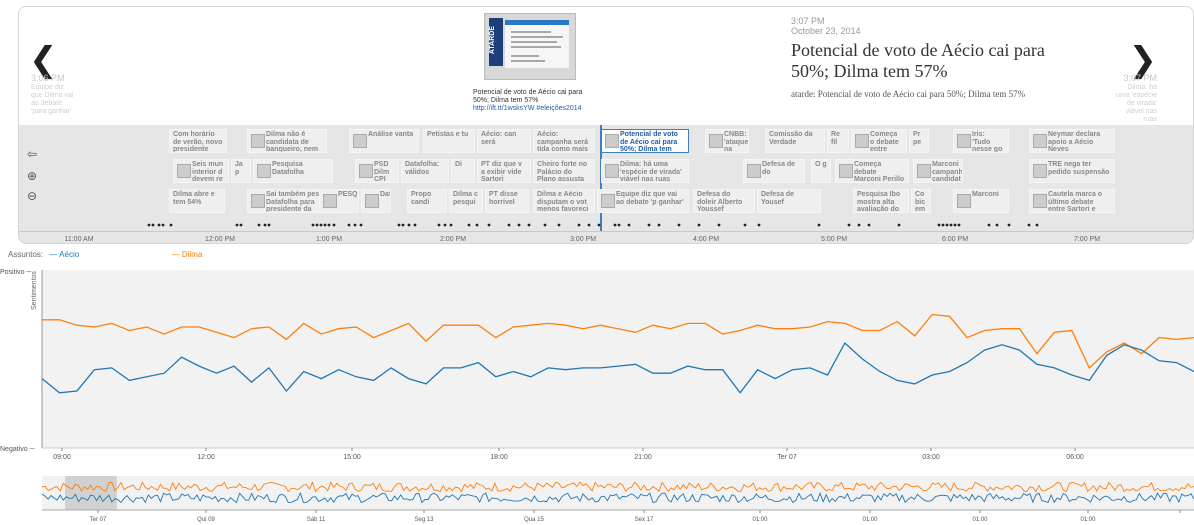 Image resolution: width=1194 pixels, height=525 pixels. I want to click on timeline-marker: Neymar declara apoio a Aécio Neves, so click(1072, 141).